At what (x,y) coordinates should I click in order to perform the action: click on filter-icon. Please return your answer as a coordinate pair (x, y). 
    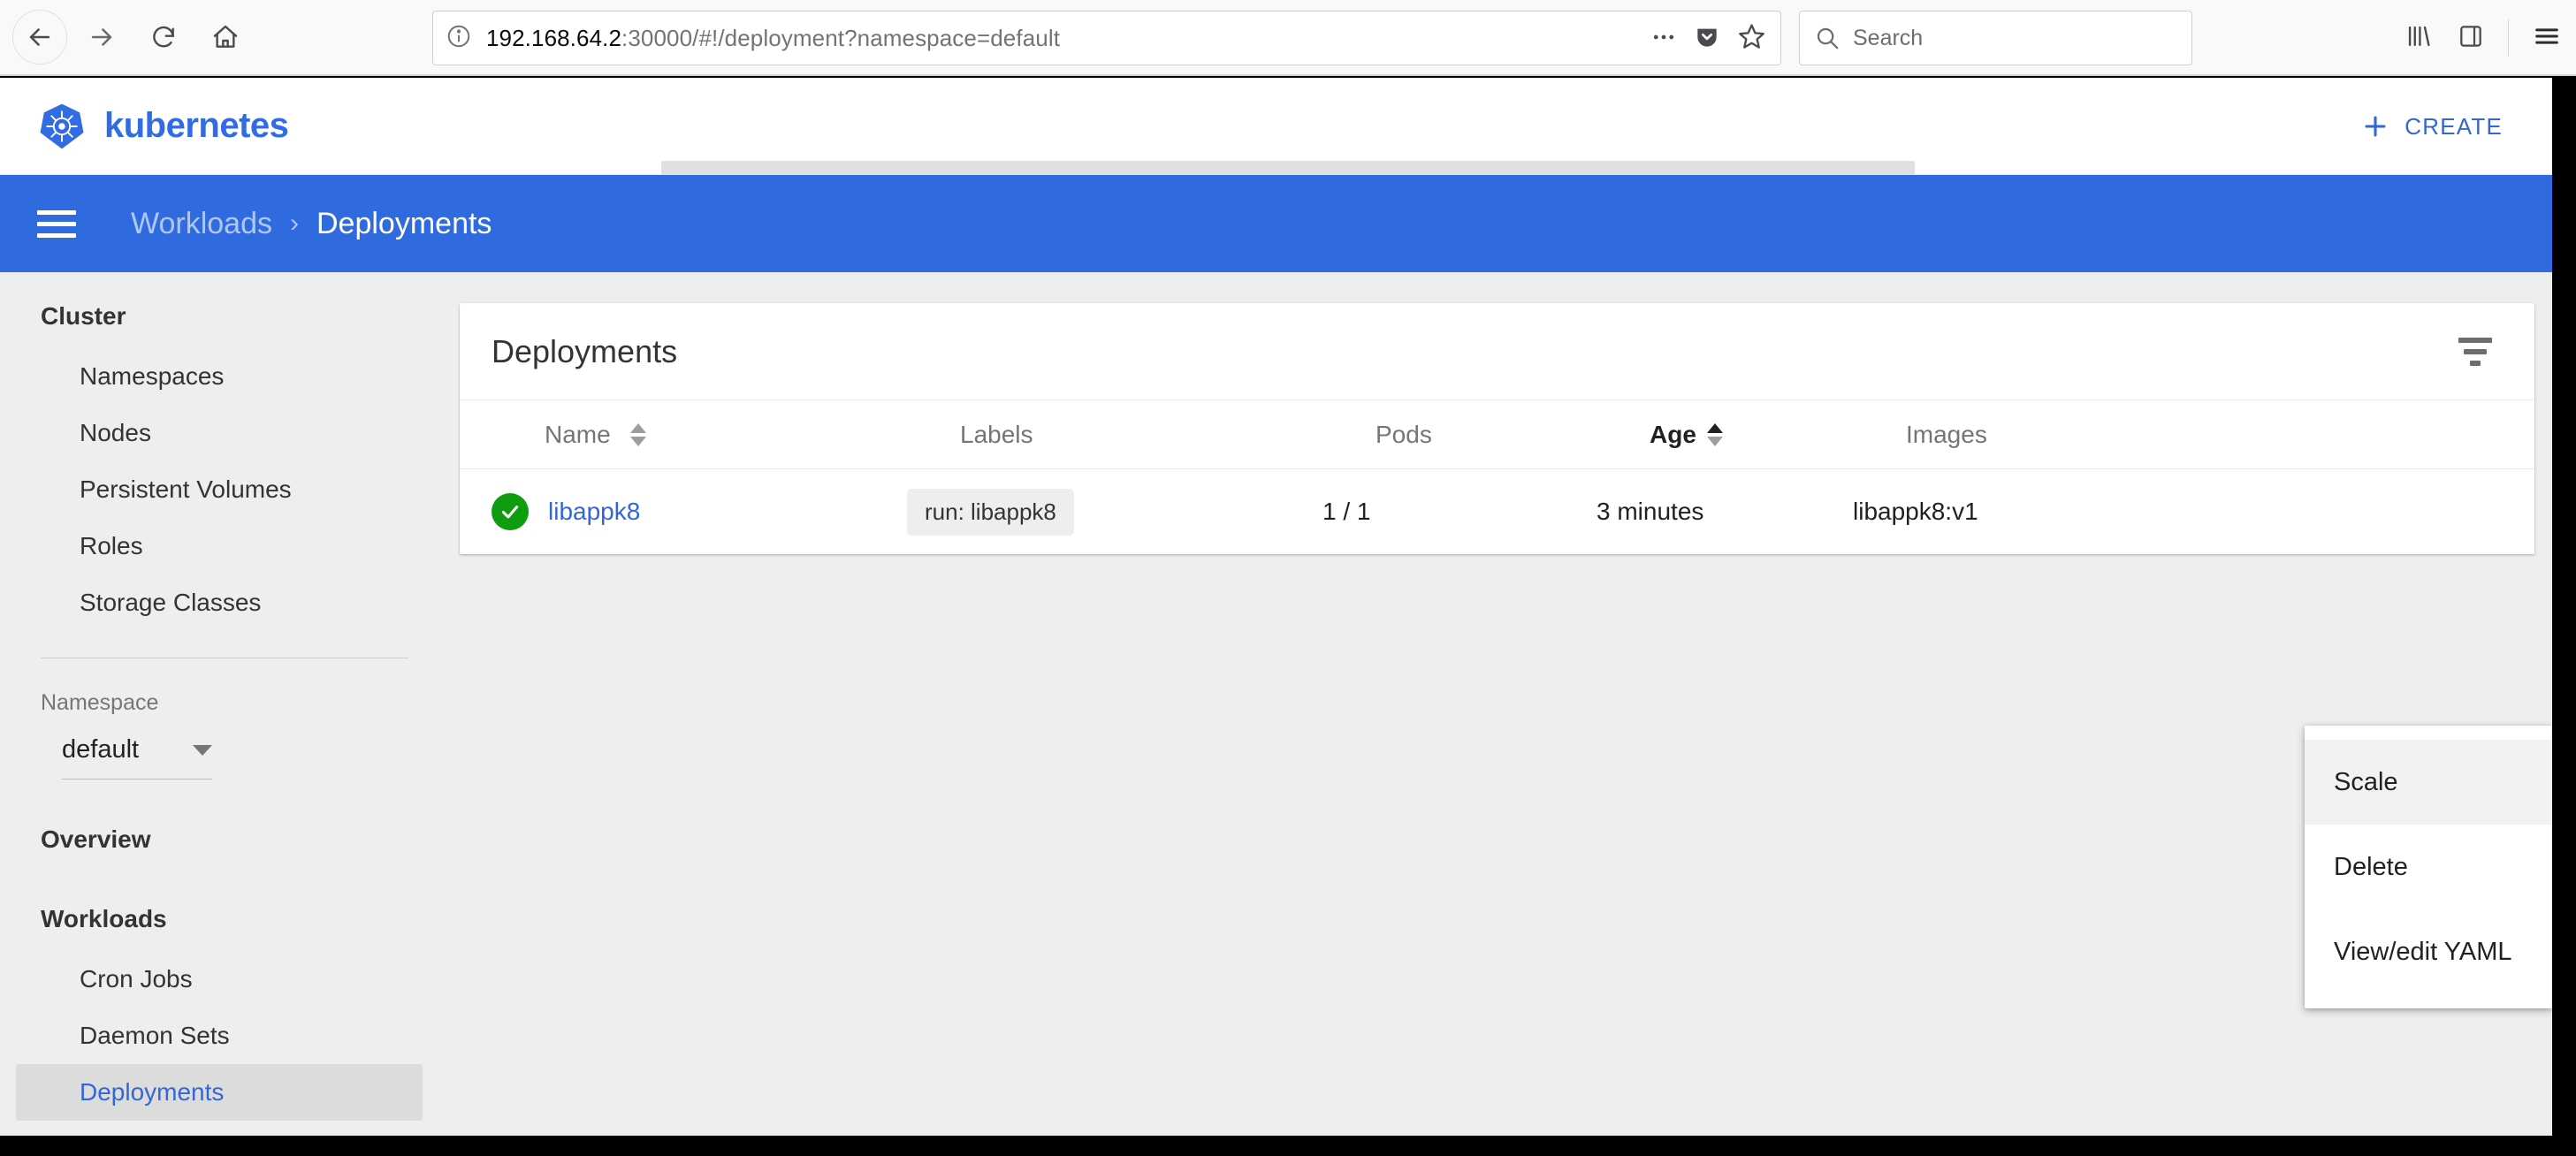
    Looking at the image, I should click on (2475, 351).